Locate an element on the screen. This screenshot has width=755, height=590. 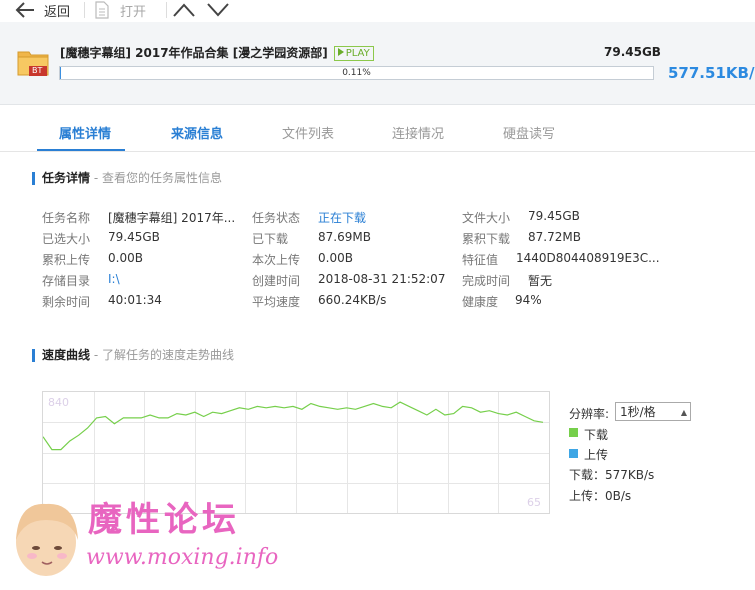
tab-files: 文件列表 is located at coordinates (308, 132).